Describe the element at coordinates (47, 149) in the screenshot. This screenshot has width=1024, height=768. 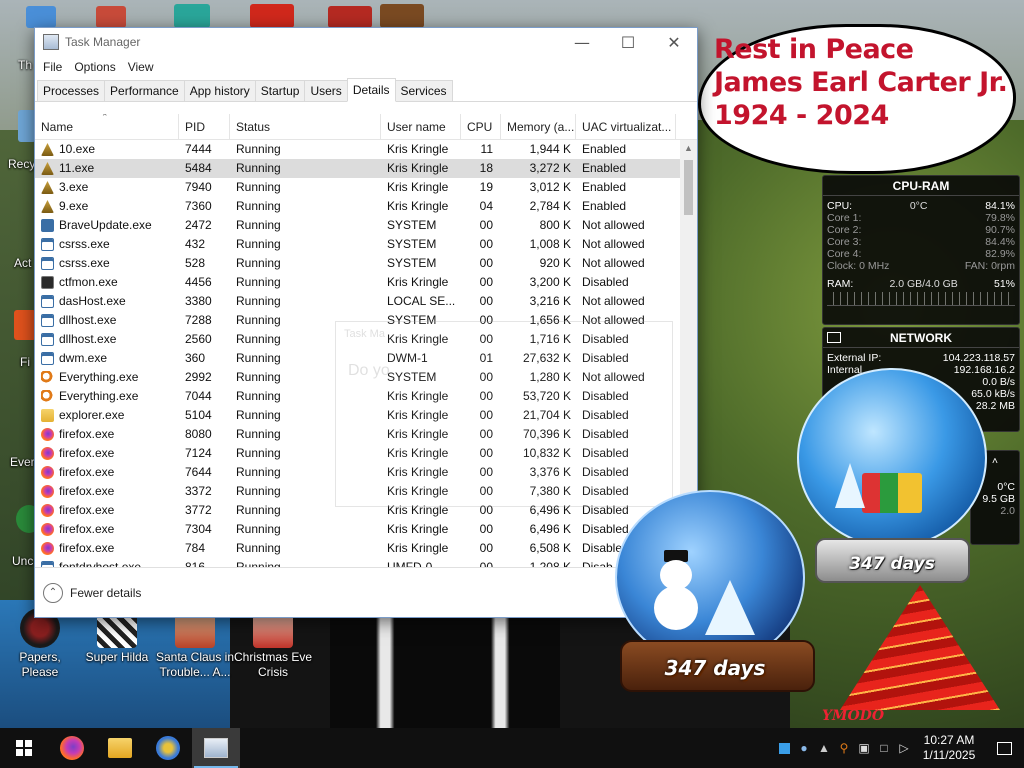
I see `warning-icon` at that location.